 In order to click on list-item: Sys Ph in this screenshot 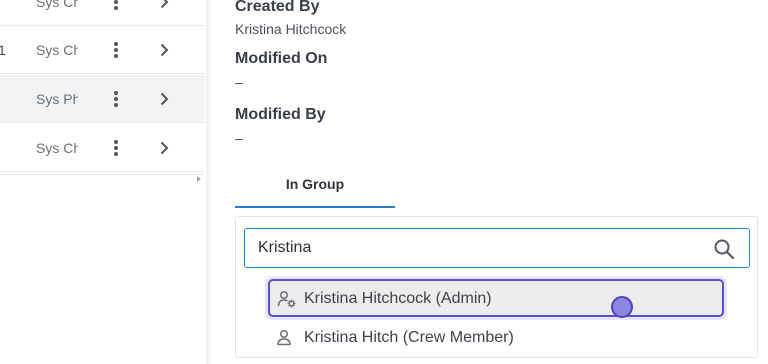, I will do `click(102, 99)`.